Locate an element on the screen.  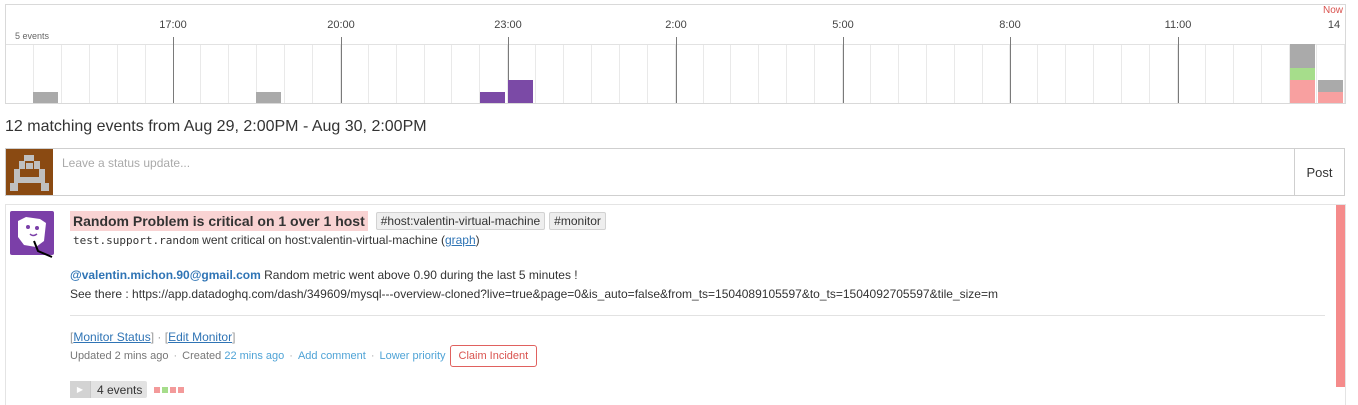
hour-label: 20:00 is located at coordinates (341, 25).